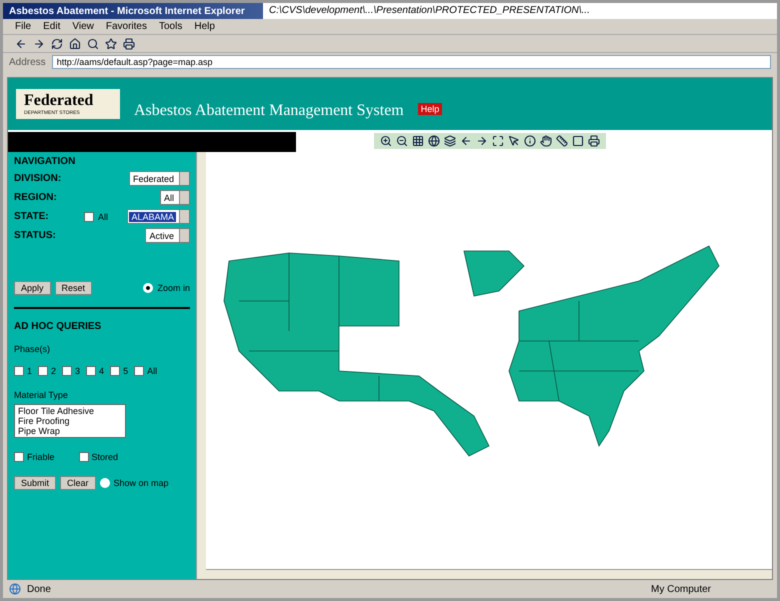 This screenshot has width=780, height=601. Describe the element at coordinates (36, 197) in the screenshot. I see `field-label: REGION:` at that location.